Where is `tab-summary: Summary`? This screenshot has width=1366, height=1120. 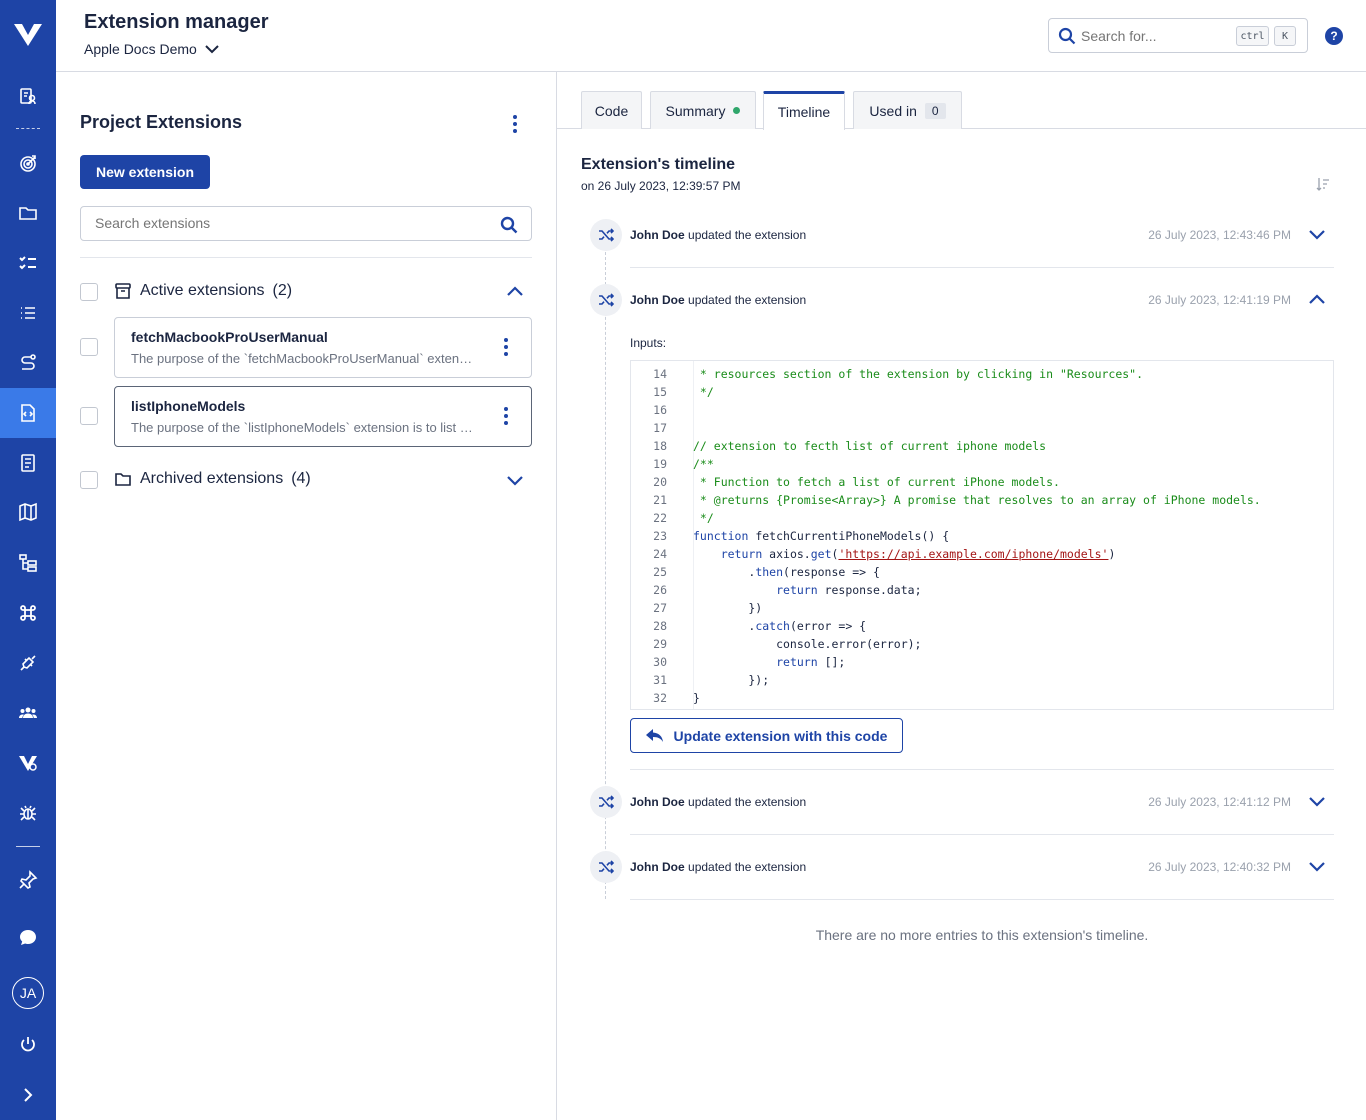 tab-summary: Summary is located at coordinates (703, 110).